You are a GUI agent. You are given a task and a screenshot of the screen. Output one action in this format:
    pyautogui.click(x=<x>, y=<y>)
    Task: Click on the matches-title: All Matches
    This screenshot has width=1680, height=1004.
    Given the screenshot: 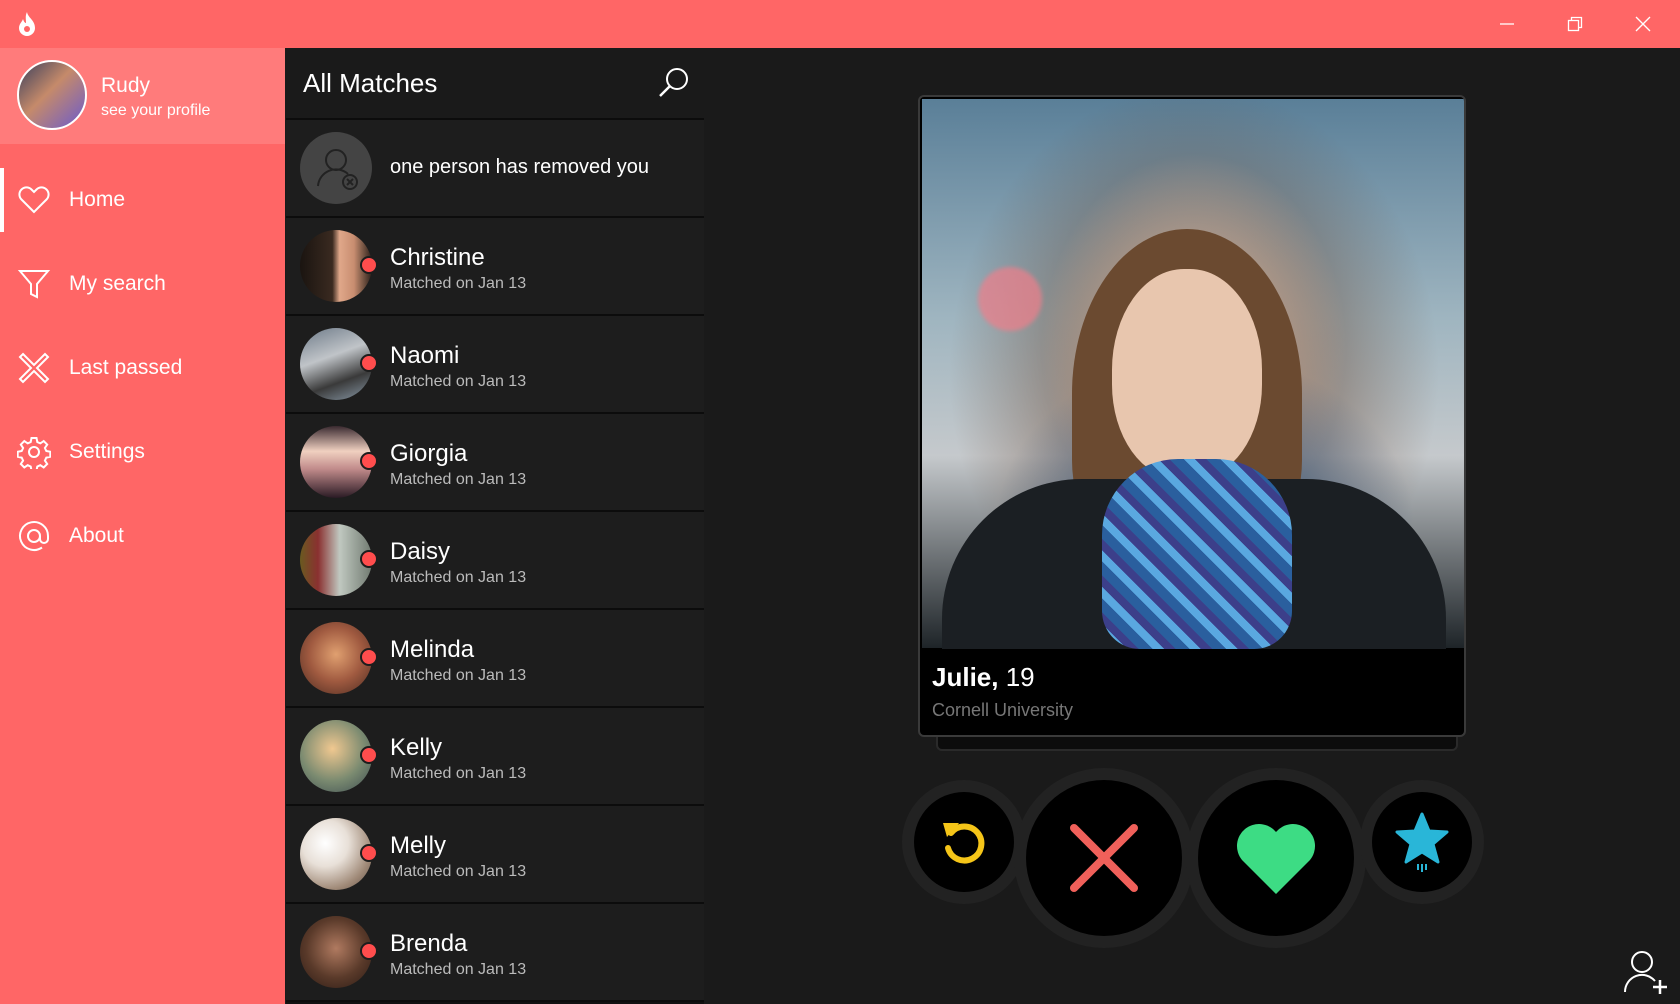 What is the action you would take?
    pyautogui.click(x=370, y=83)
    